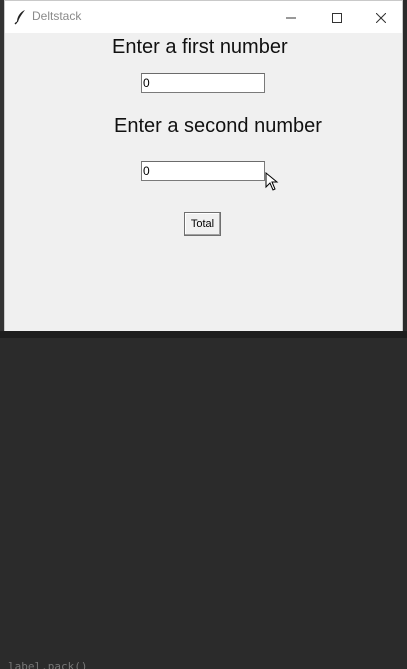 This screenshot has height=669, width=407. Describe the element at coordinates (218, 126) in the screenshot. I see `second-number-label: Enter a second number` at that location.